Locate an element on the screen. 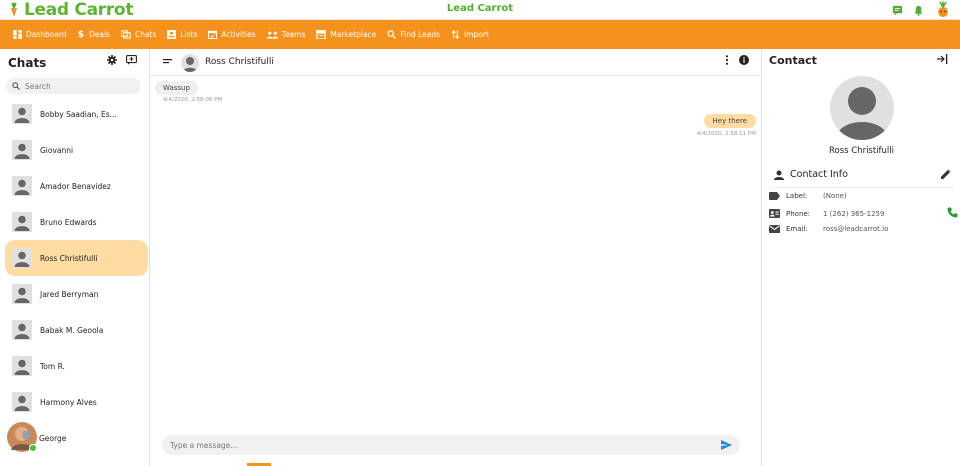 The width and height of the screenshot is (960, 466). nav-chats: Chats is located at coordinates (138, 34).